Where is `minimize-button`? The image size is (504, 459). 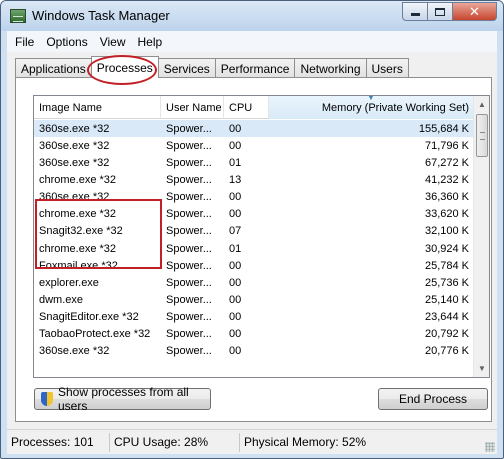 minimize-button is located at coordinates (415, 11).